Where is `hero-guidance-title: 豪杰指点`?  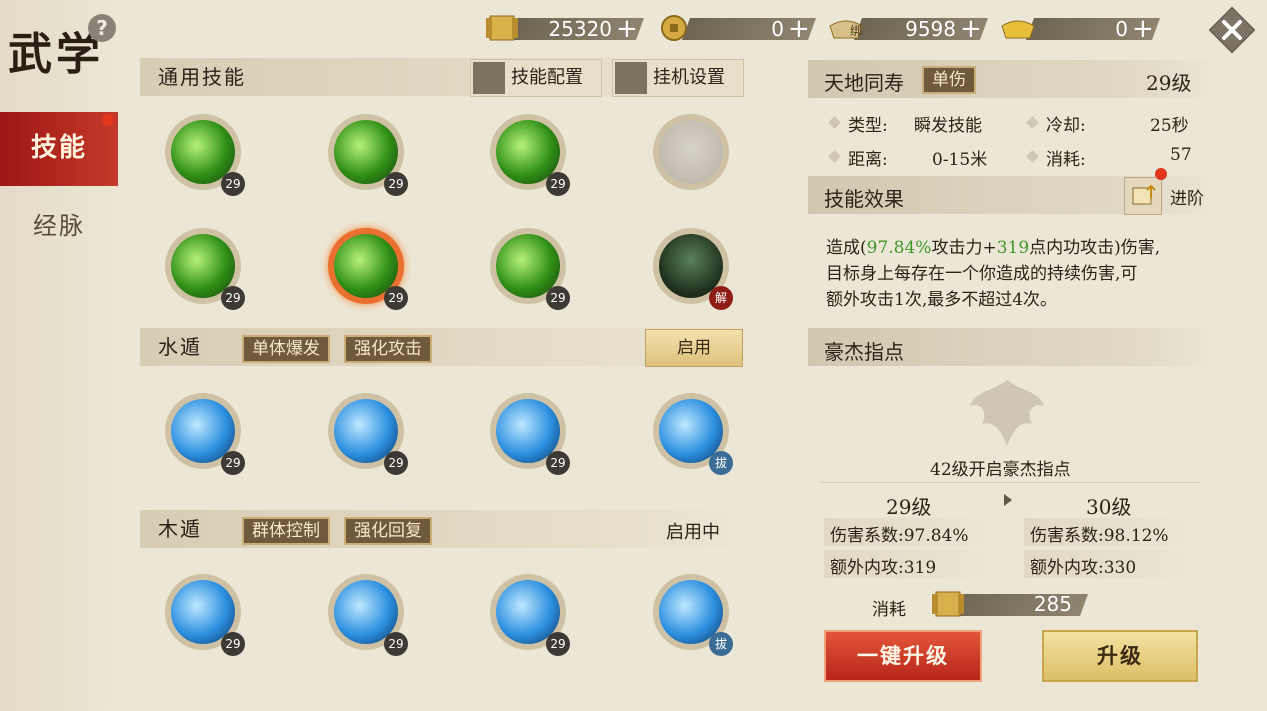 hero-guidance-title: 豪杰指点 is located at coordinates (864, 352).